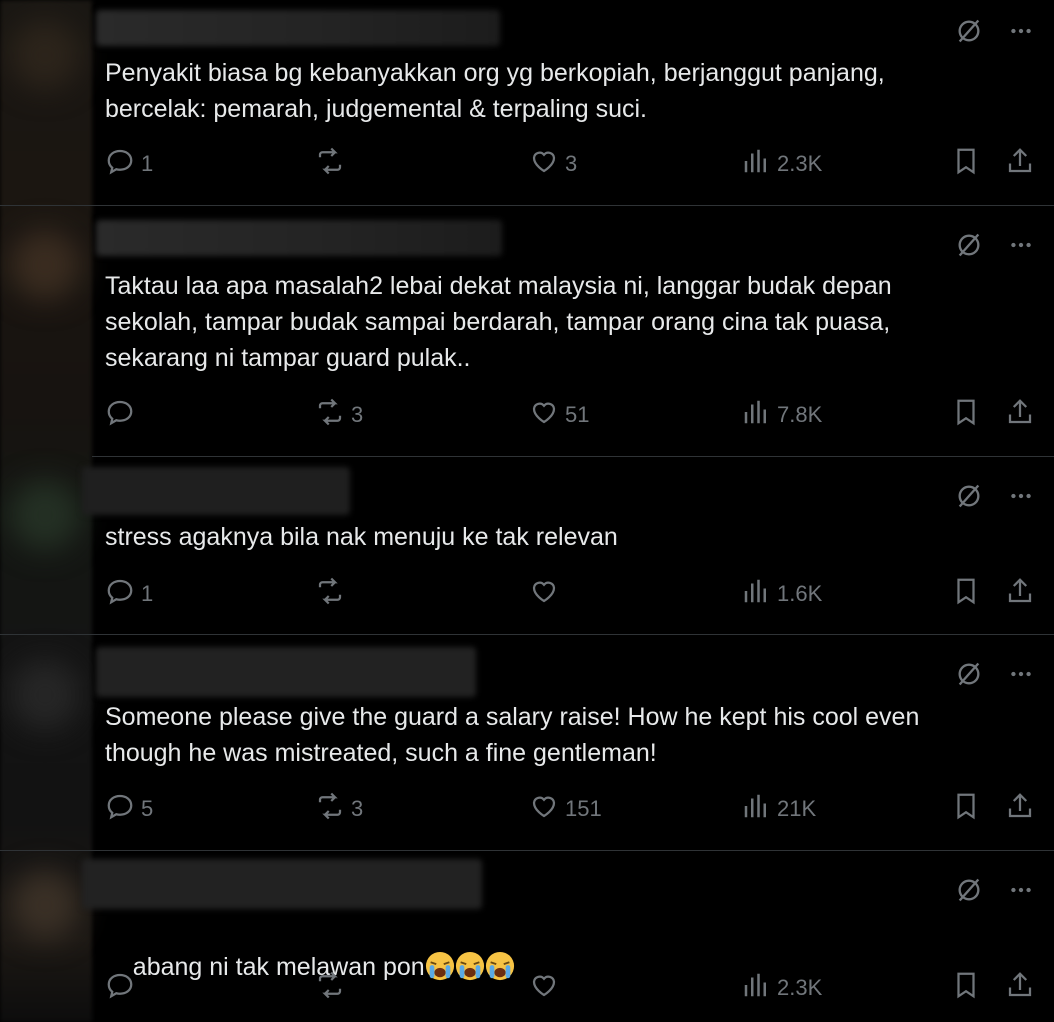 This screenshot has height=1022, width=1054. I want to click on action-bar: 1 1.6K, so click(571, 594).